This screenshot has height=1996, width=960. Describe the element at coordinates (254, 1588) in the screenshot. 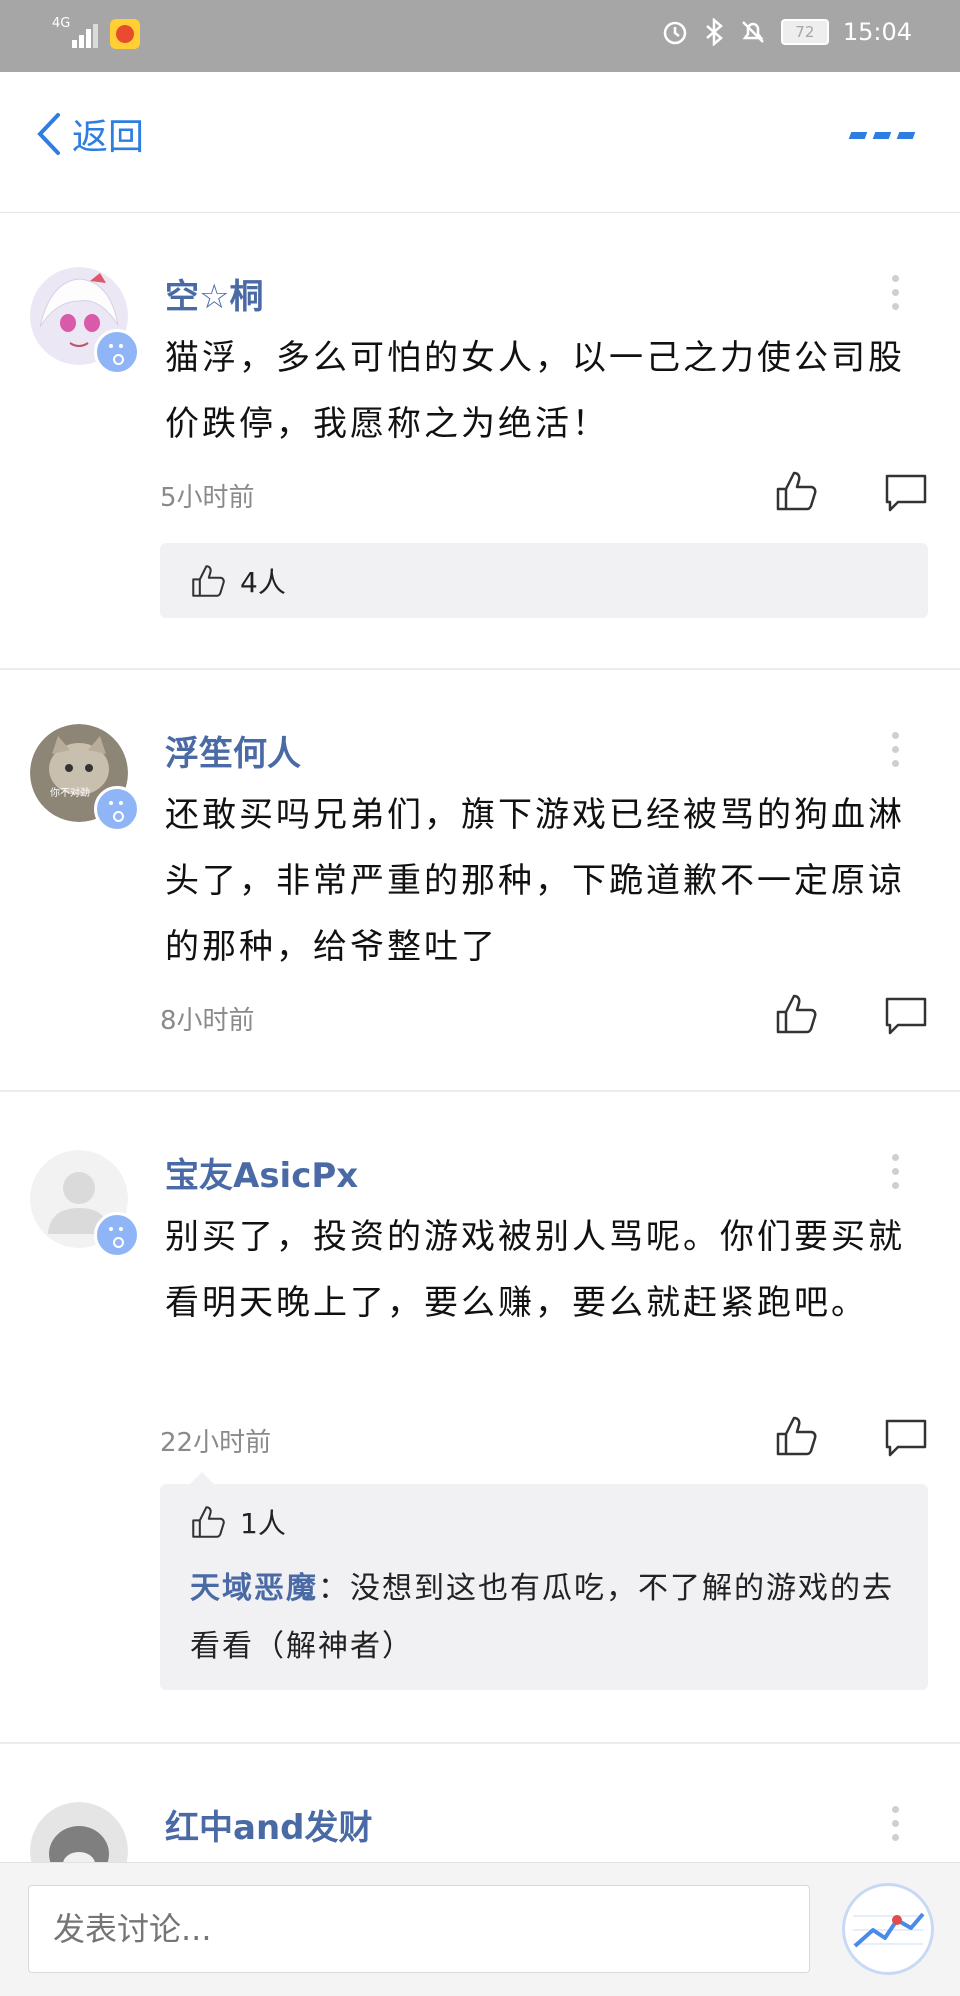

I see `reply-author: 天域恶魔` at that location.